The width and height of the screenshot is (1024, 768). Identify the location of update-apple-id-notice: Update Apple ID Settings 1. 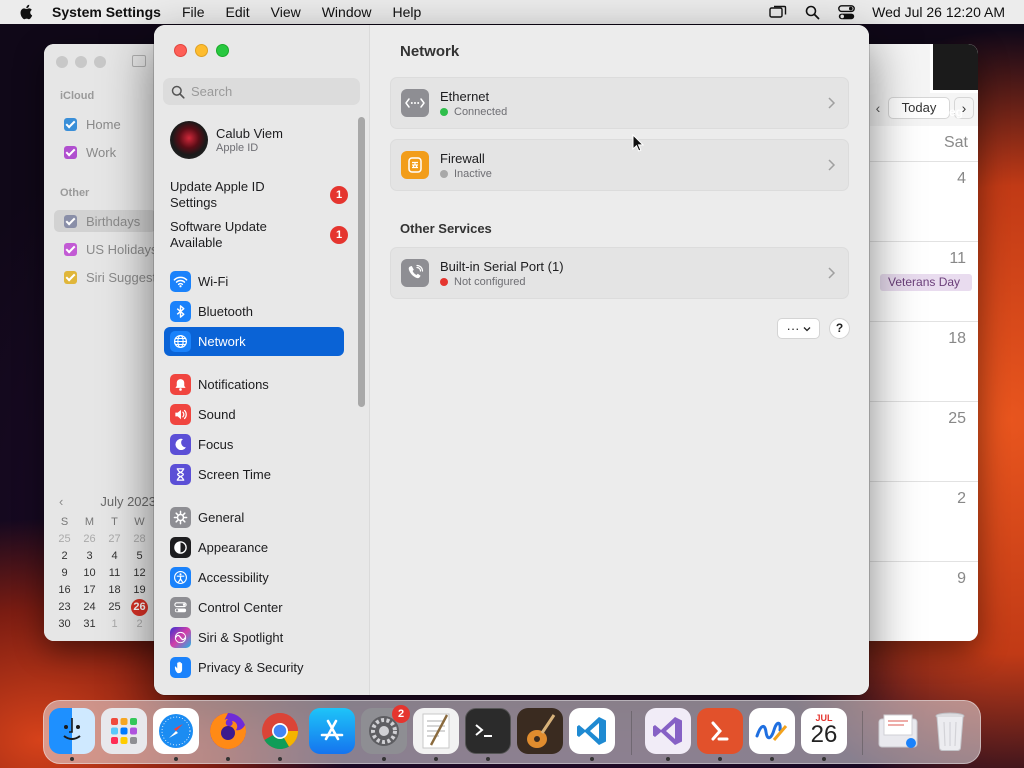
(260, 195).